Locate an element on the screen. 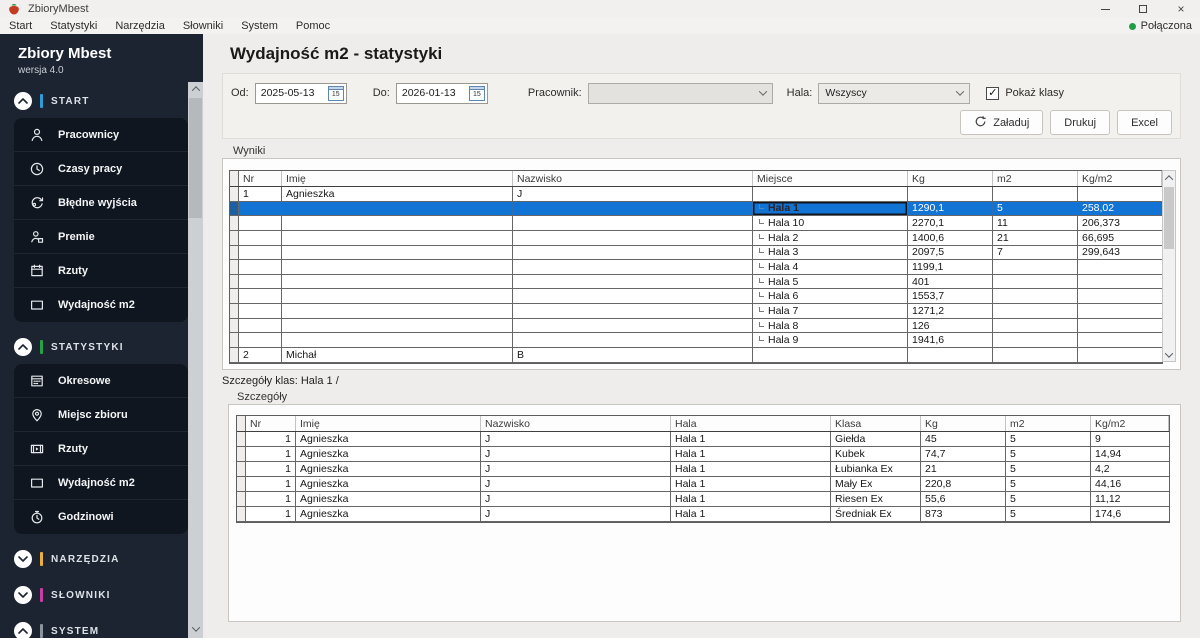 Image resolution: width=1200 pixels, height=638 pixels. cell-kgm2: 258,02 is located at coordinates (1120, 209).